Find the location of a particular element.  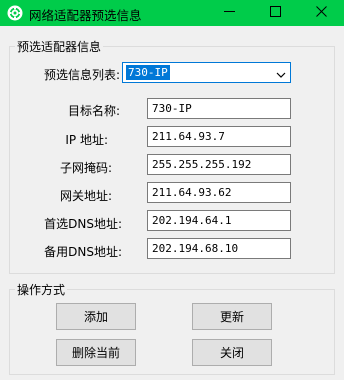

maximize-button is located at coordinates (275, 13).